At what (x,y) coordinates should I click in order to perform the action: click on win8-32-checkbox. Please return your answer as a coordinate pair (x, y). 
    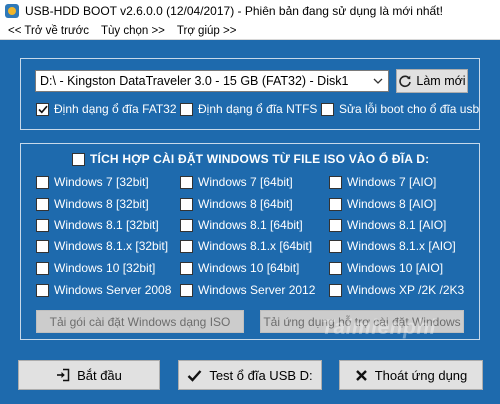
    Looking at the image, I should click on (42, 204).